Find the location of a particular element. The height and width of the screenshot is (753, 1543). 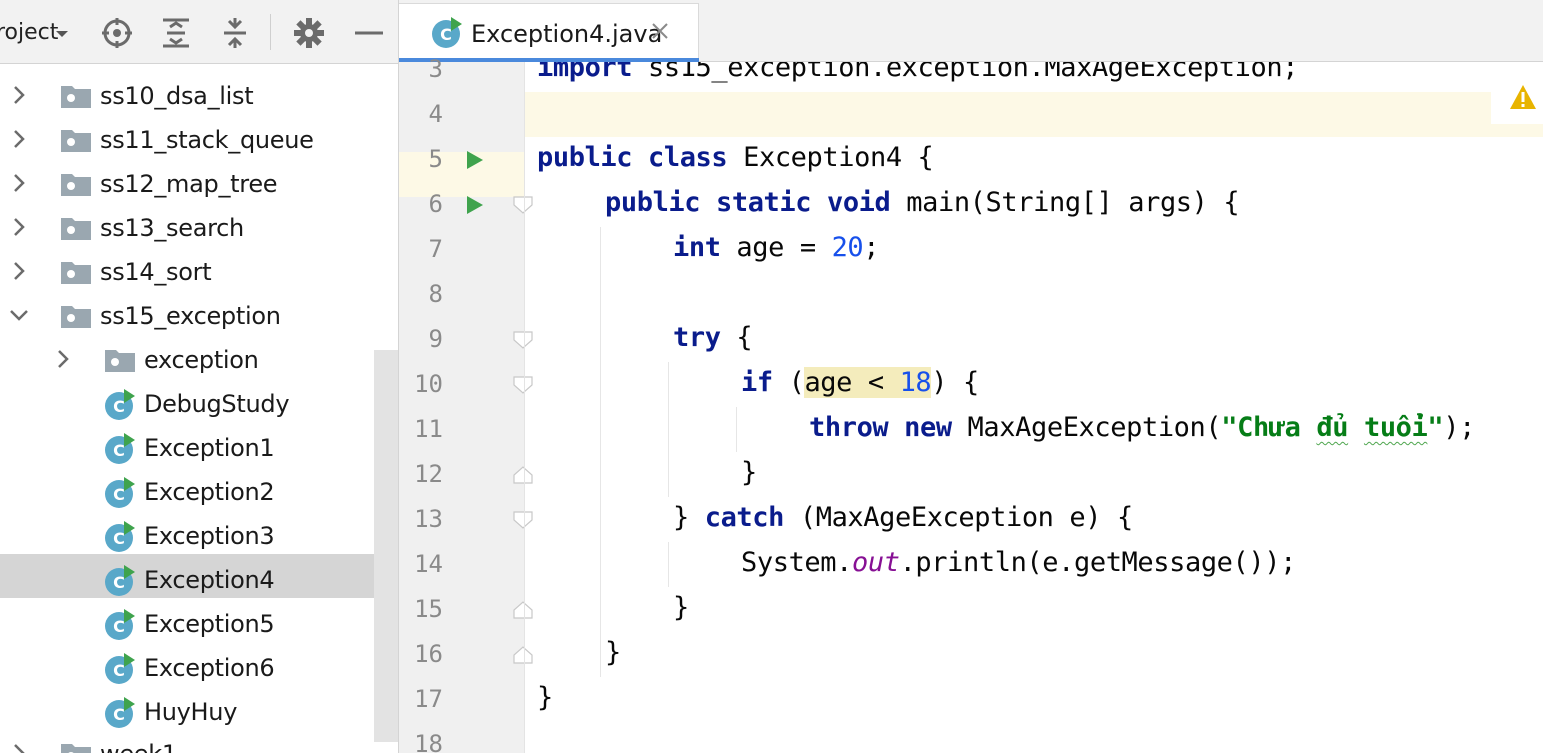

crosshair-icon is located at coordinates (117, 33).